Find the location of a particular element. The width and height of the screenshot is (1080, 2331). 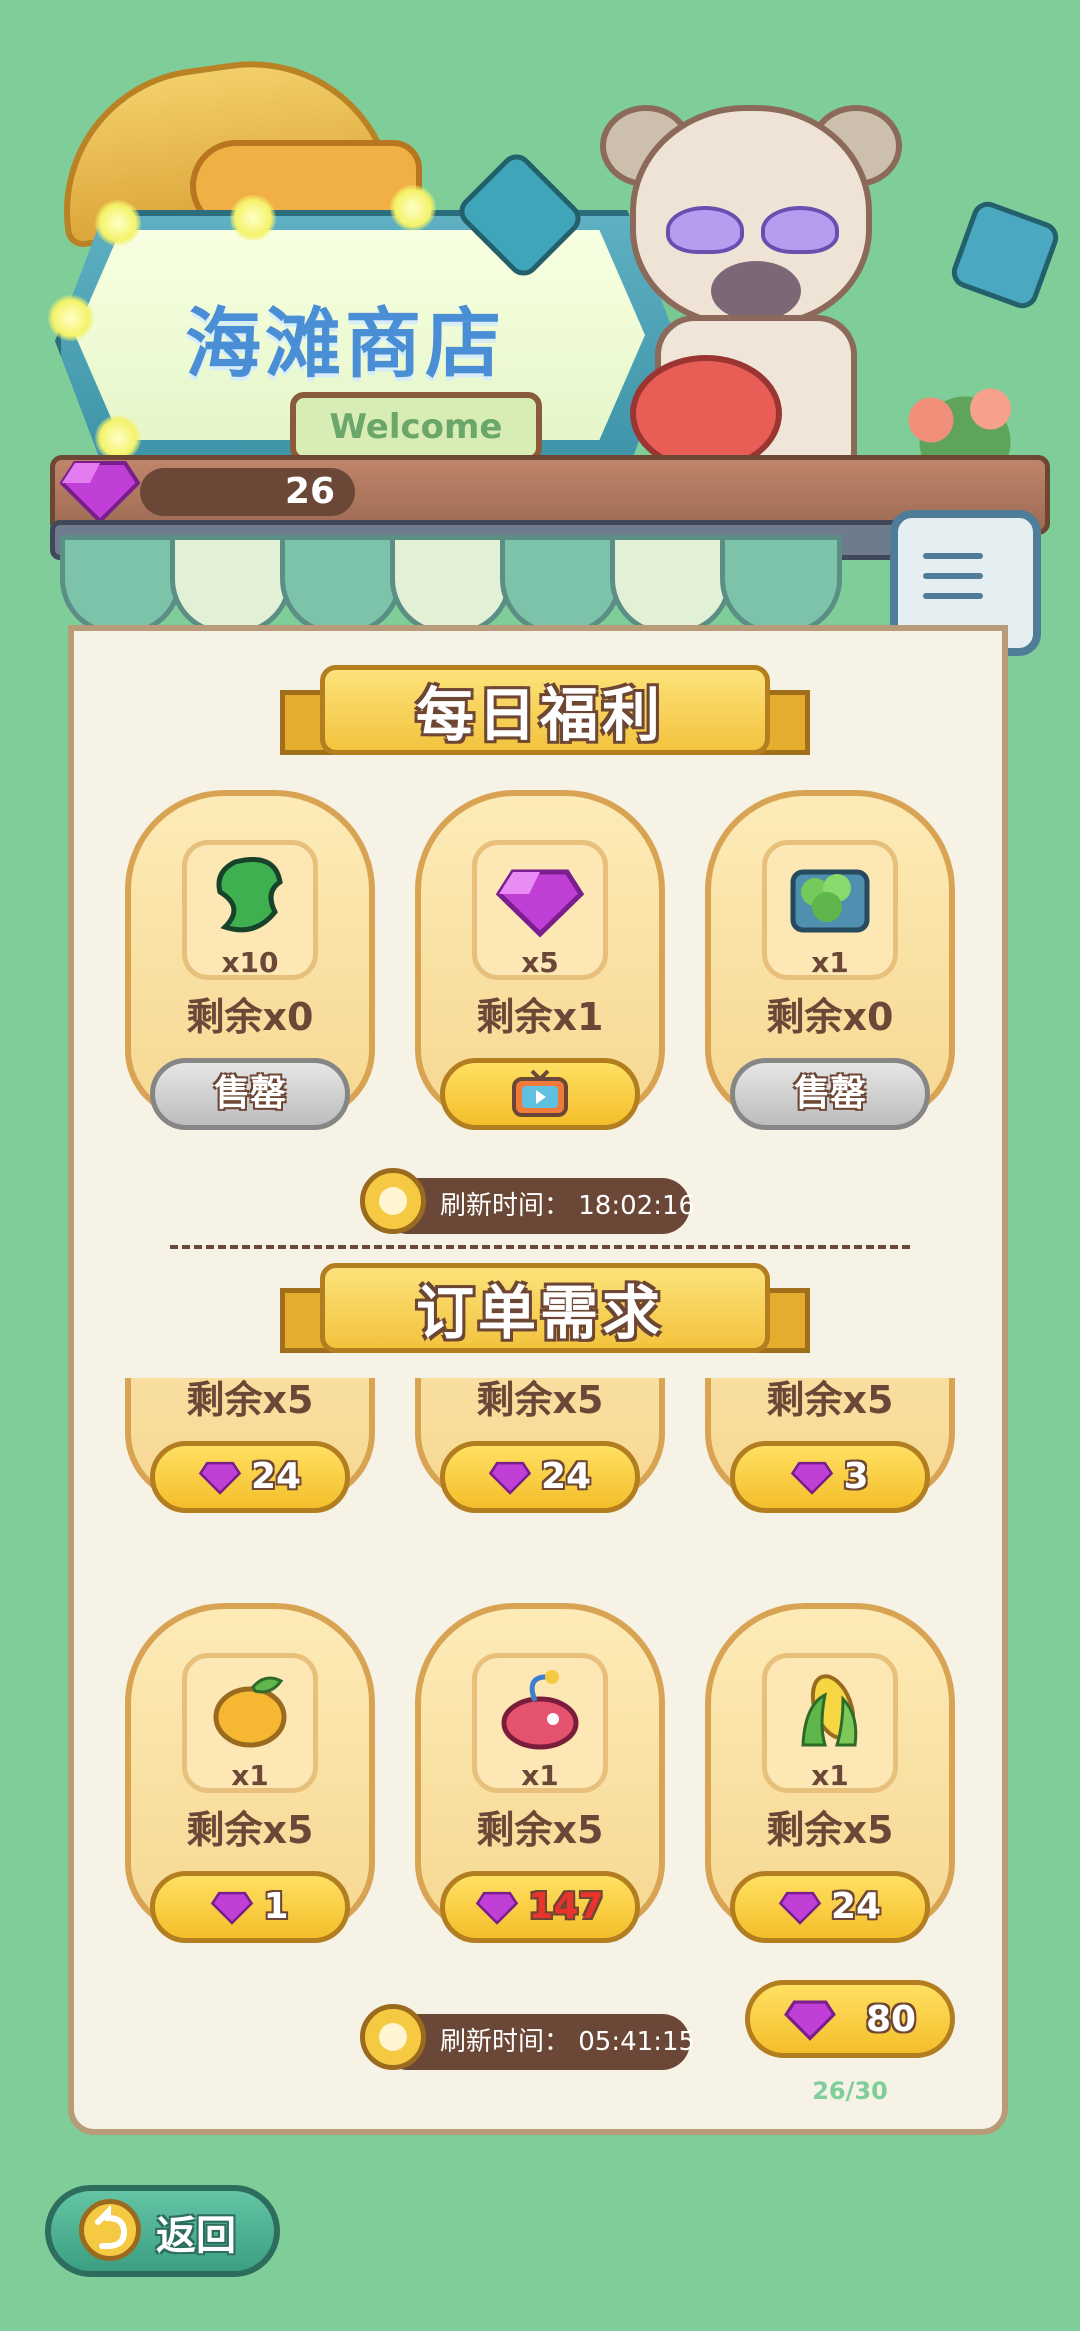

order-item-card: x1 剩余x5 147 is located at coordinates (540, 1773).